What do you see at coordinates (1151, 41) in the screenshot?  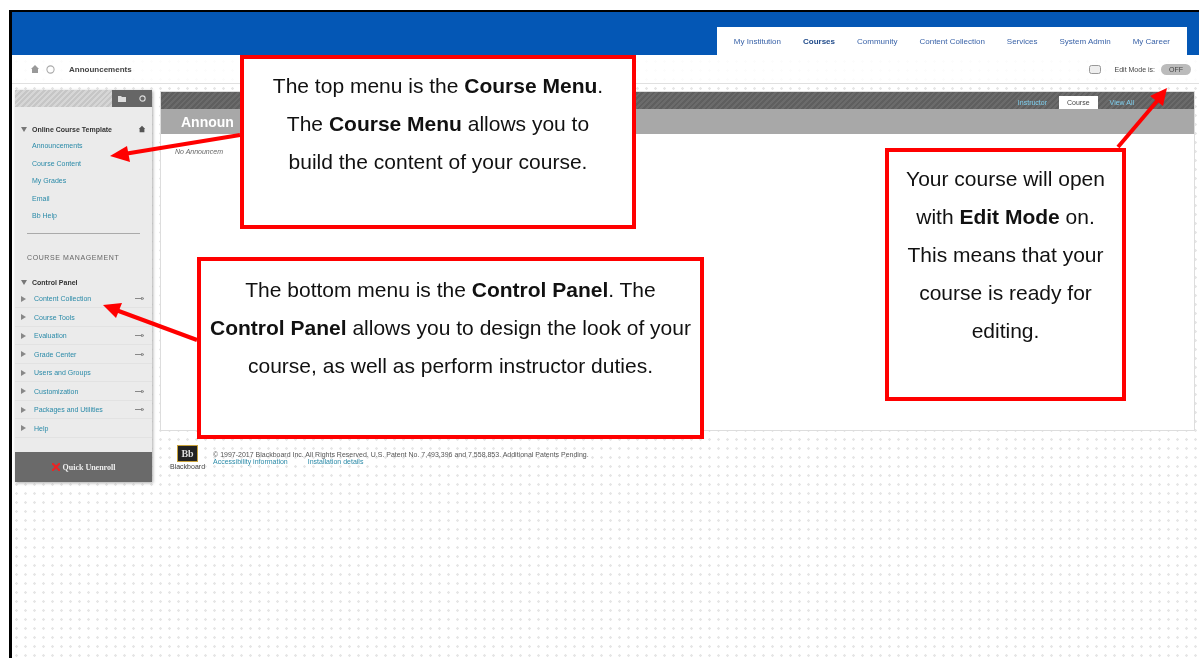 I see `nav-tab: My Career` at bounding box center [1151, 41].